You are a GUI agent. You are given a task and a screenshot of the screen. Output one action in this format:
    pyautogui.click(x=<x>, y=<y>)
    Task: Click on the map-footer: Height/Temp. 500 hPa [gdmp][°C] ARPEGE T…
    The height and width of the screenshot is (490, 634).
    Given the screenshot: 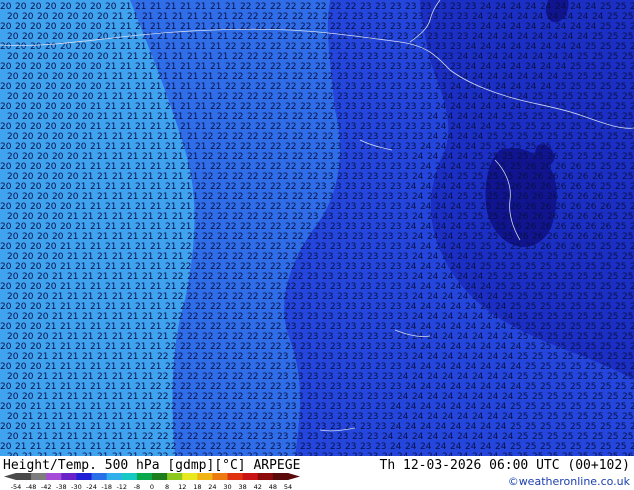 What is the action you would take?
    pyautogui.click(x=317, y=473)
    